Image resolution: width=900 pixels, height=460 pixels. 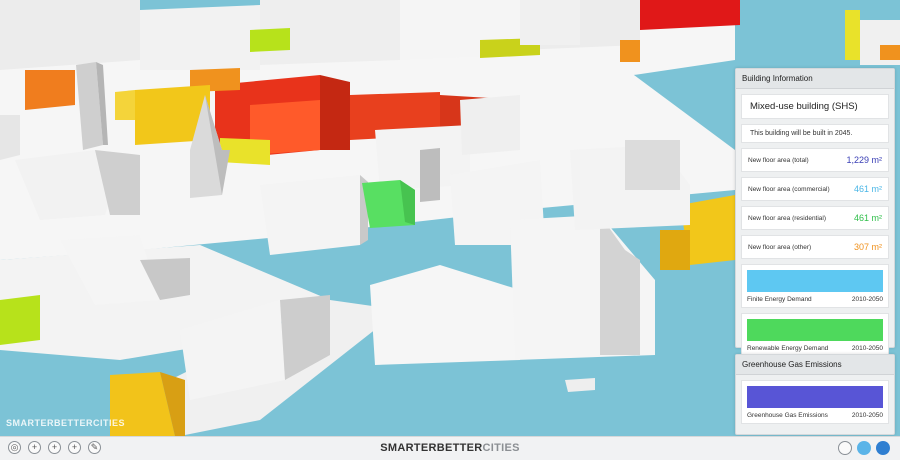 What do you see at coordinates (815, 160) in the screenshot?
I see `floor-area-total-row: New floor area (total) 1,229 m²` at bounding box center [815, 160].